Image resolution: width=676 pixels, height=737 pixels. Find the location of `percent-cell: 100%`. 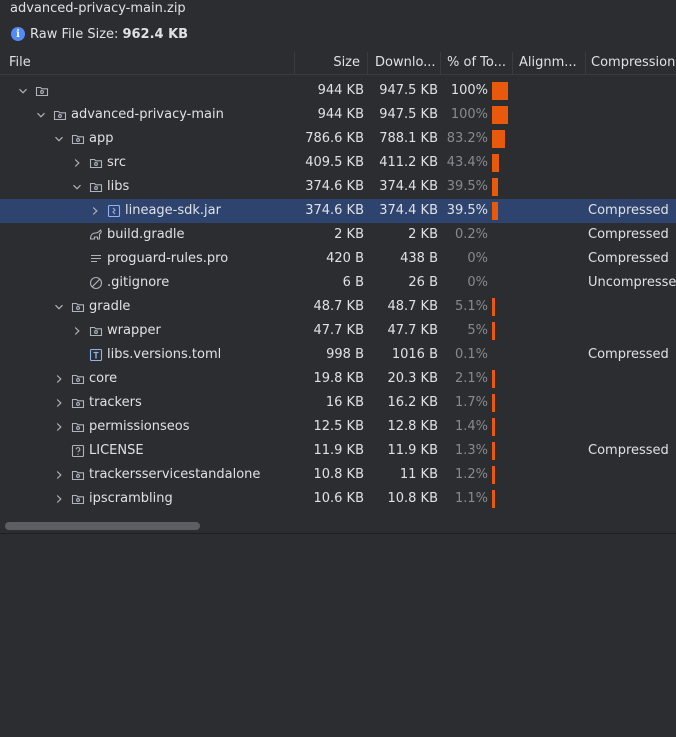

percent-cell: 100% is located at coordinates (469, 114).